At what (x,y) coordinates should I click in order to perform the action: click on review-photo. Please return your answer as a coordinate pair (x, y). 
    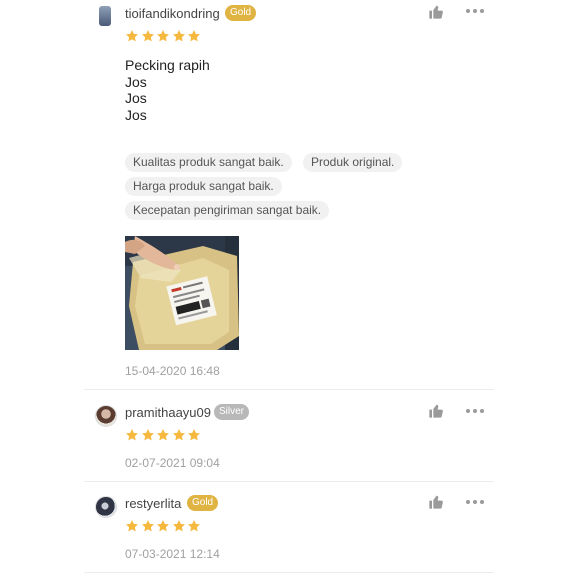
    Looking at the image, I should click on (182, 293).